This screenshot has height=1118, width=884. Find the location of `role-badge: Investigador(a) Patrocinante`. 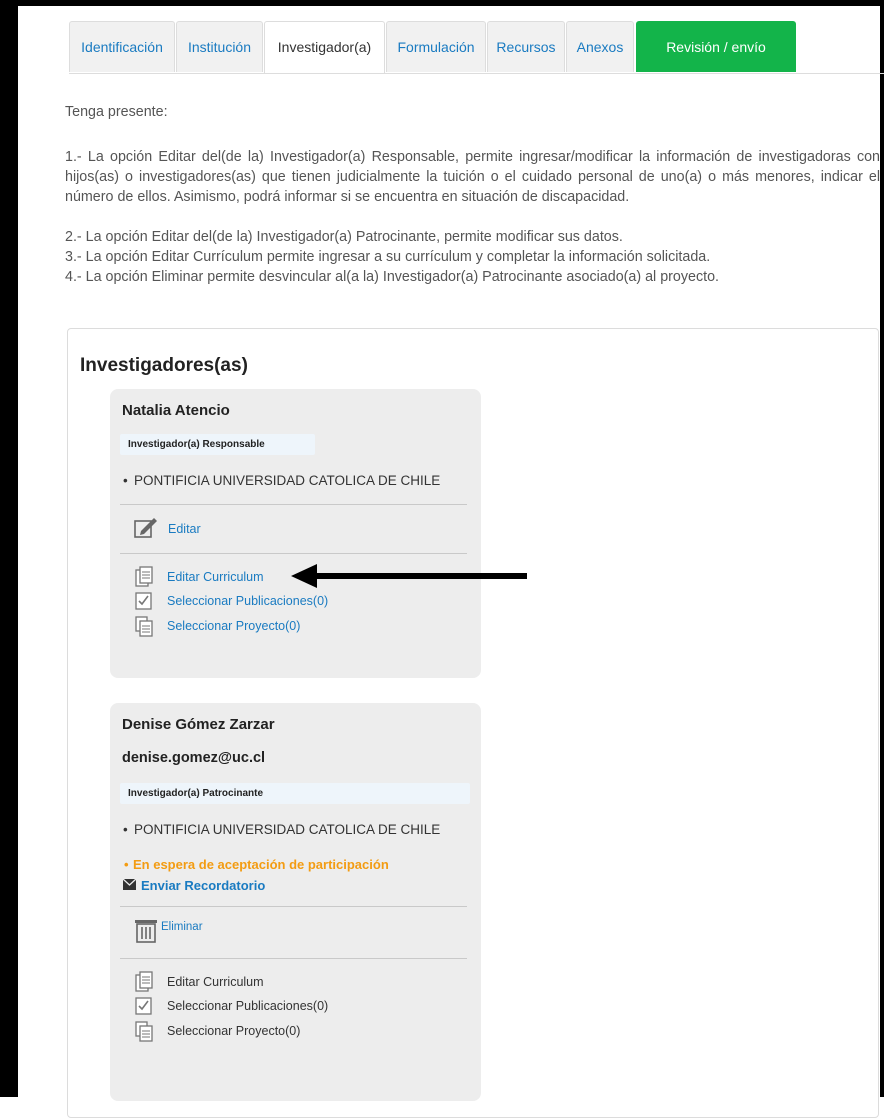

role-badge: Investigador(a) Patrocinante is located at coordinates (295, 793).